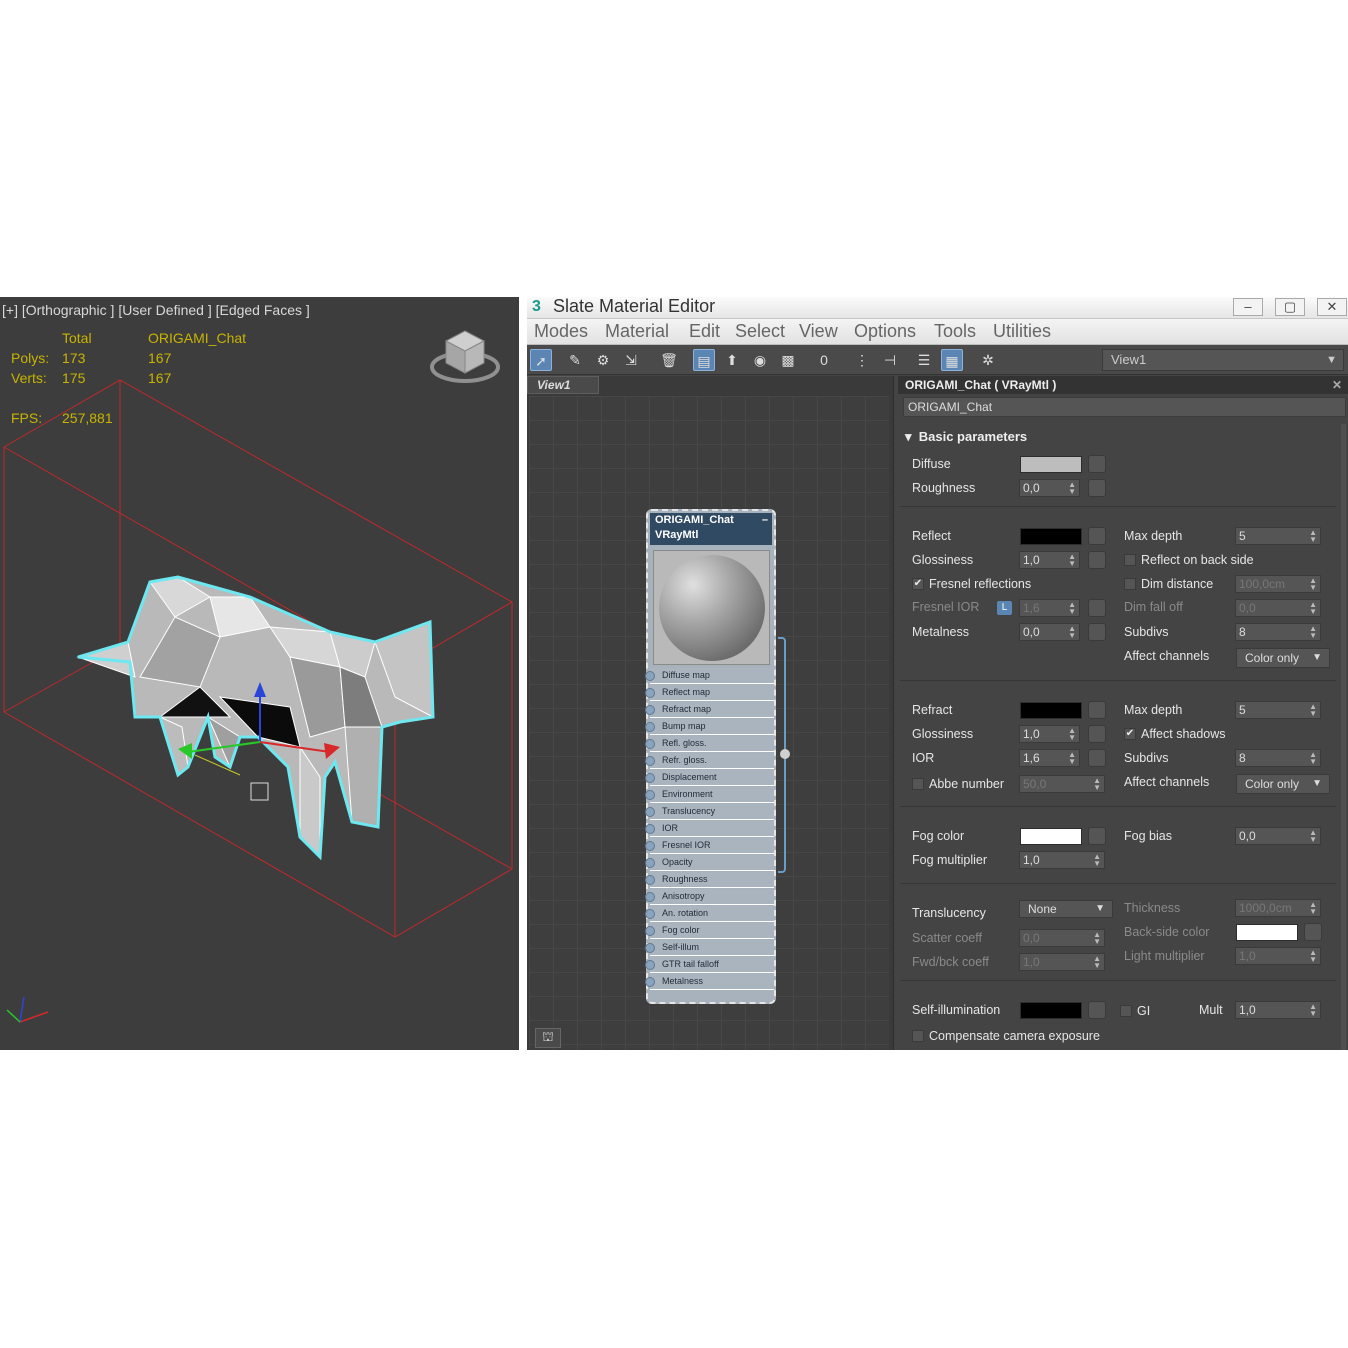  What do you see at coordinates (1049, 560) in the screenshot?
I see `refl-glossiness-spinner: 1,0 ▲ ▼` at bounding box center [1049, 560].